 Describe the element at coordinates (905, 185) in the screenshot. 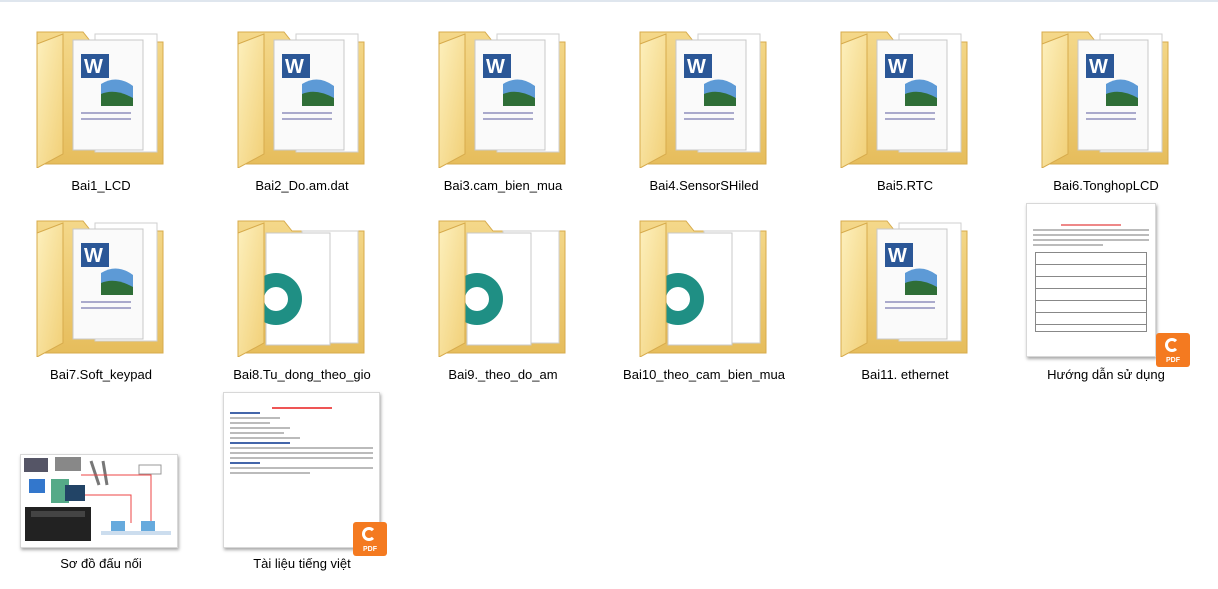

I see `file-item-label: Bai5.RTC` at that location.